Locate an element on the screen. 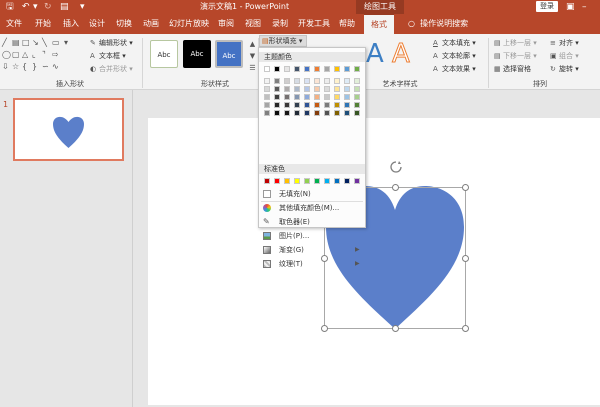  more-shapes-icon: ▾ is located at coordinates (66, 42).